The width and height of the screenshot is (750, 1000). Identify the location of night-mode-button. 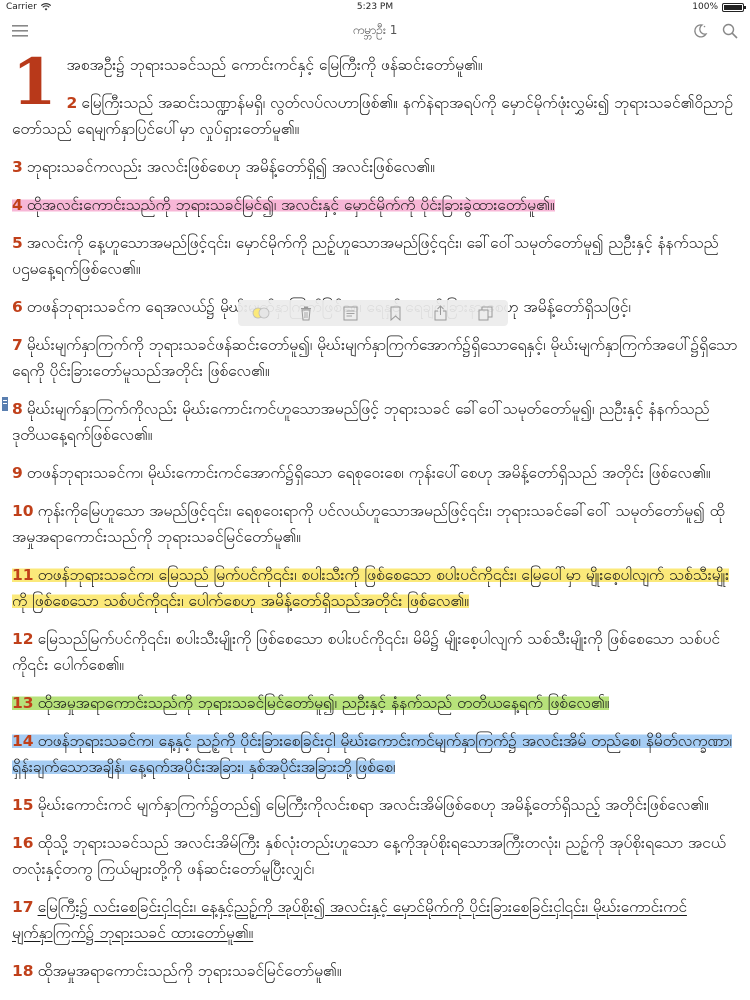
(700, 31).